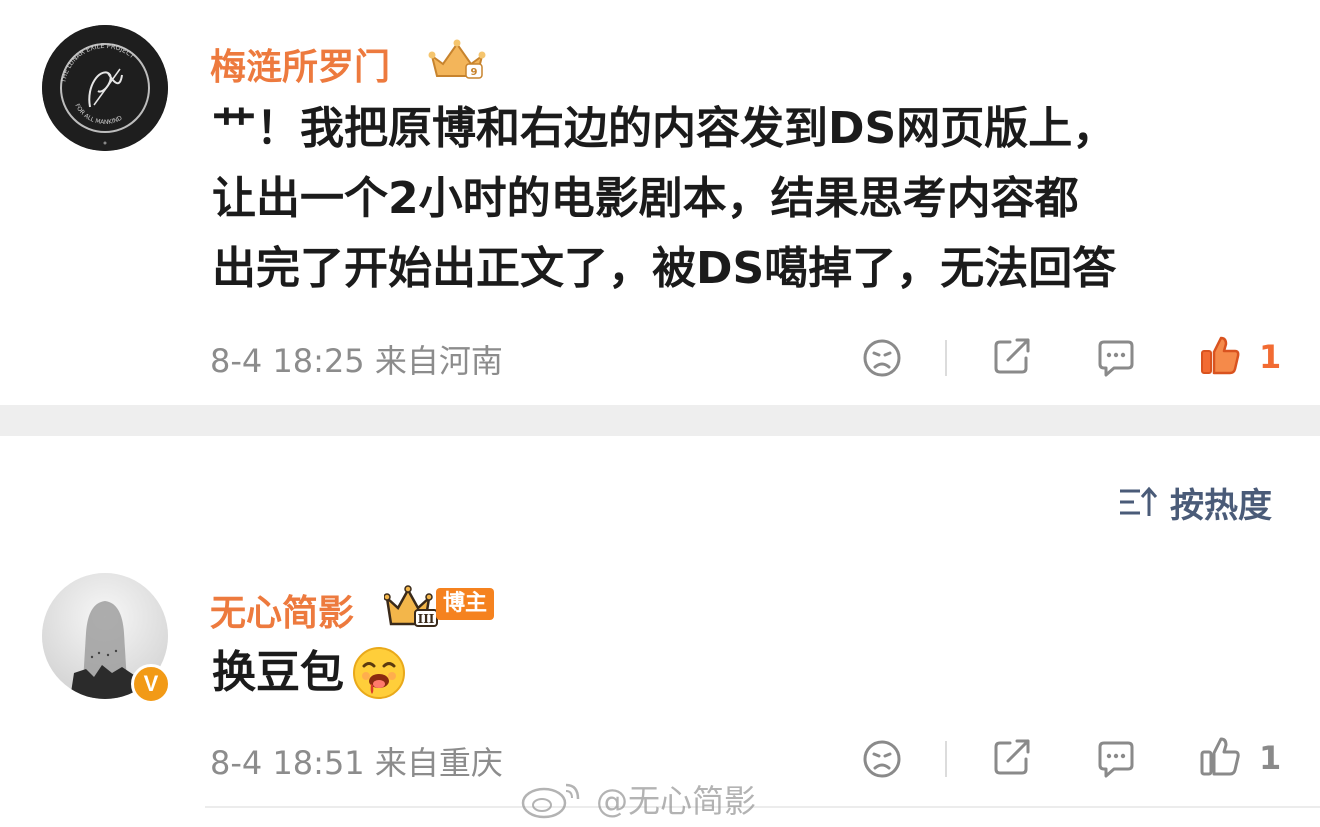 Image resolution: width=1320 pixels, height=827 pixels. I want to click on watermark: @无心简影, so click(638, 799).